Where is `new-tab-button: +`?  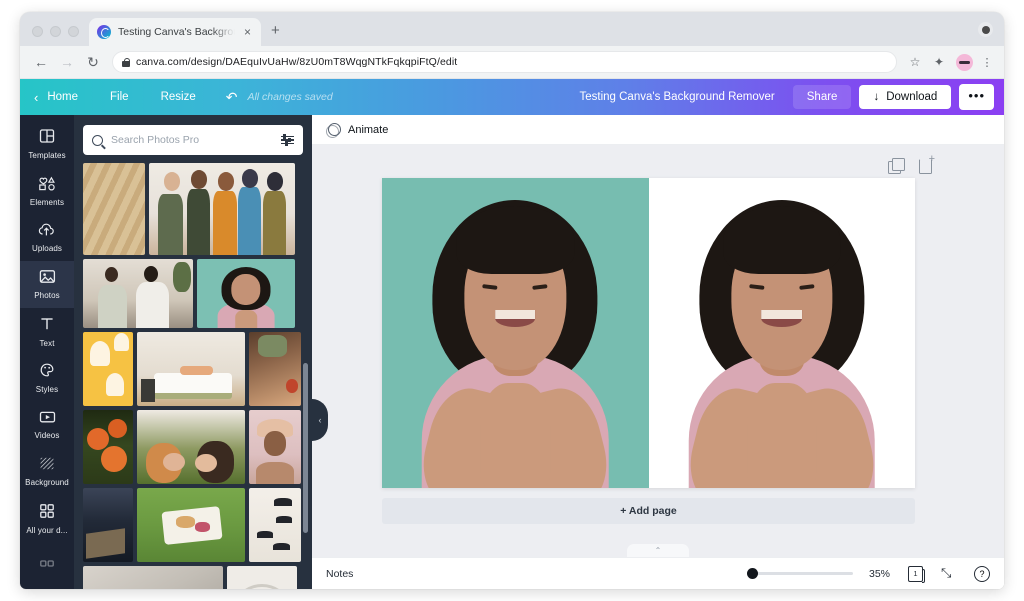
new-tab-button: + is located at coordinates (275, 34).